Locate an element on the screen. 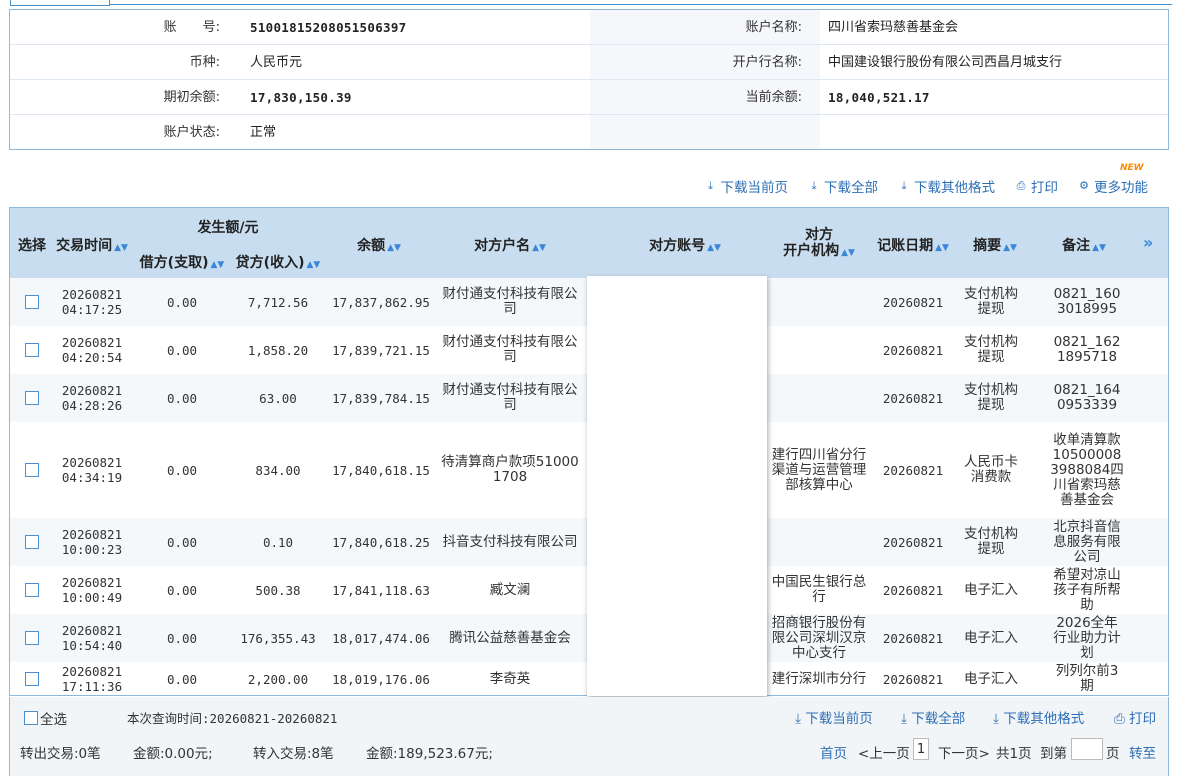  header-counter-account: 对方账号 ▲▼ is located at coordinates (685, 245).